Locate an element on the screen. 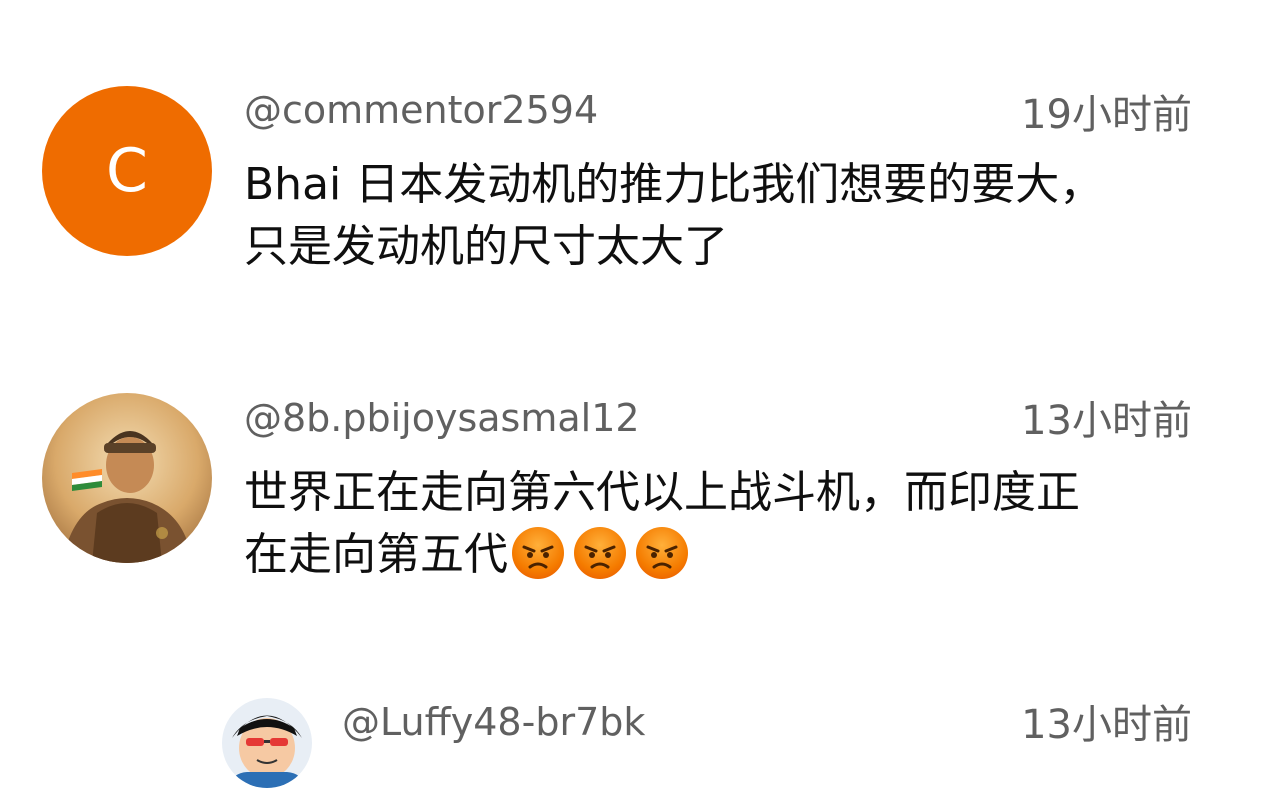  cartoon-avatar-icon is located at coordinates (267, 743).